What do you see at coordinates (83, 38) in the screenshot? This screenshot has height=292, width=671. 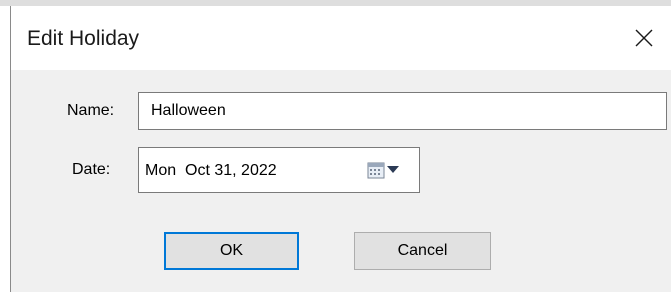 I see `dialog-title: Edit Holiday` at bounding box center [83, 38].